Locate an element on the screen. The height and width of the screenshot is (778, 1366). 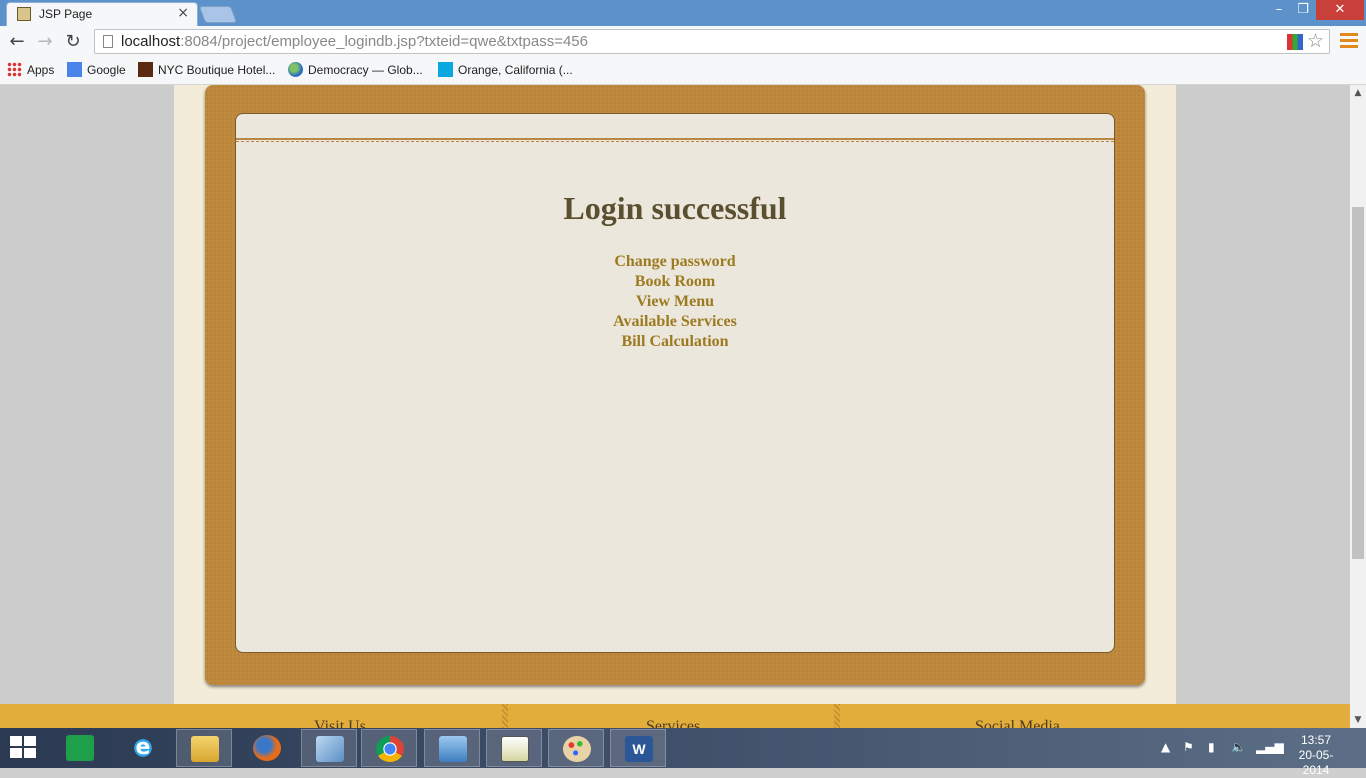
view-menu-link: View Menu is located at coordinates (675, 302).